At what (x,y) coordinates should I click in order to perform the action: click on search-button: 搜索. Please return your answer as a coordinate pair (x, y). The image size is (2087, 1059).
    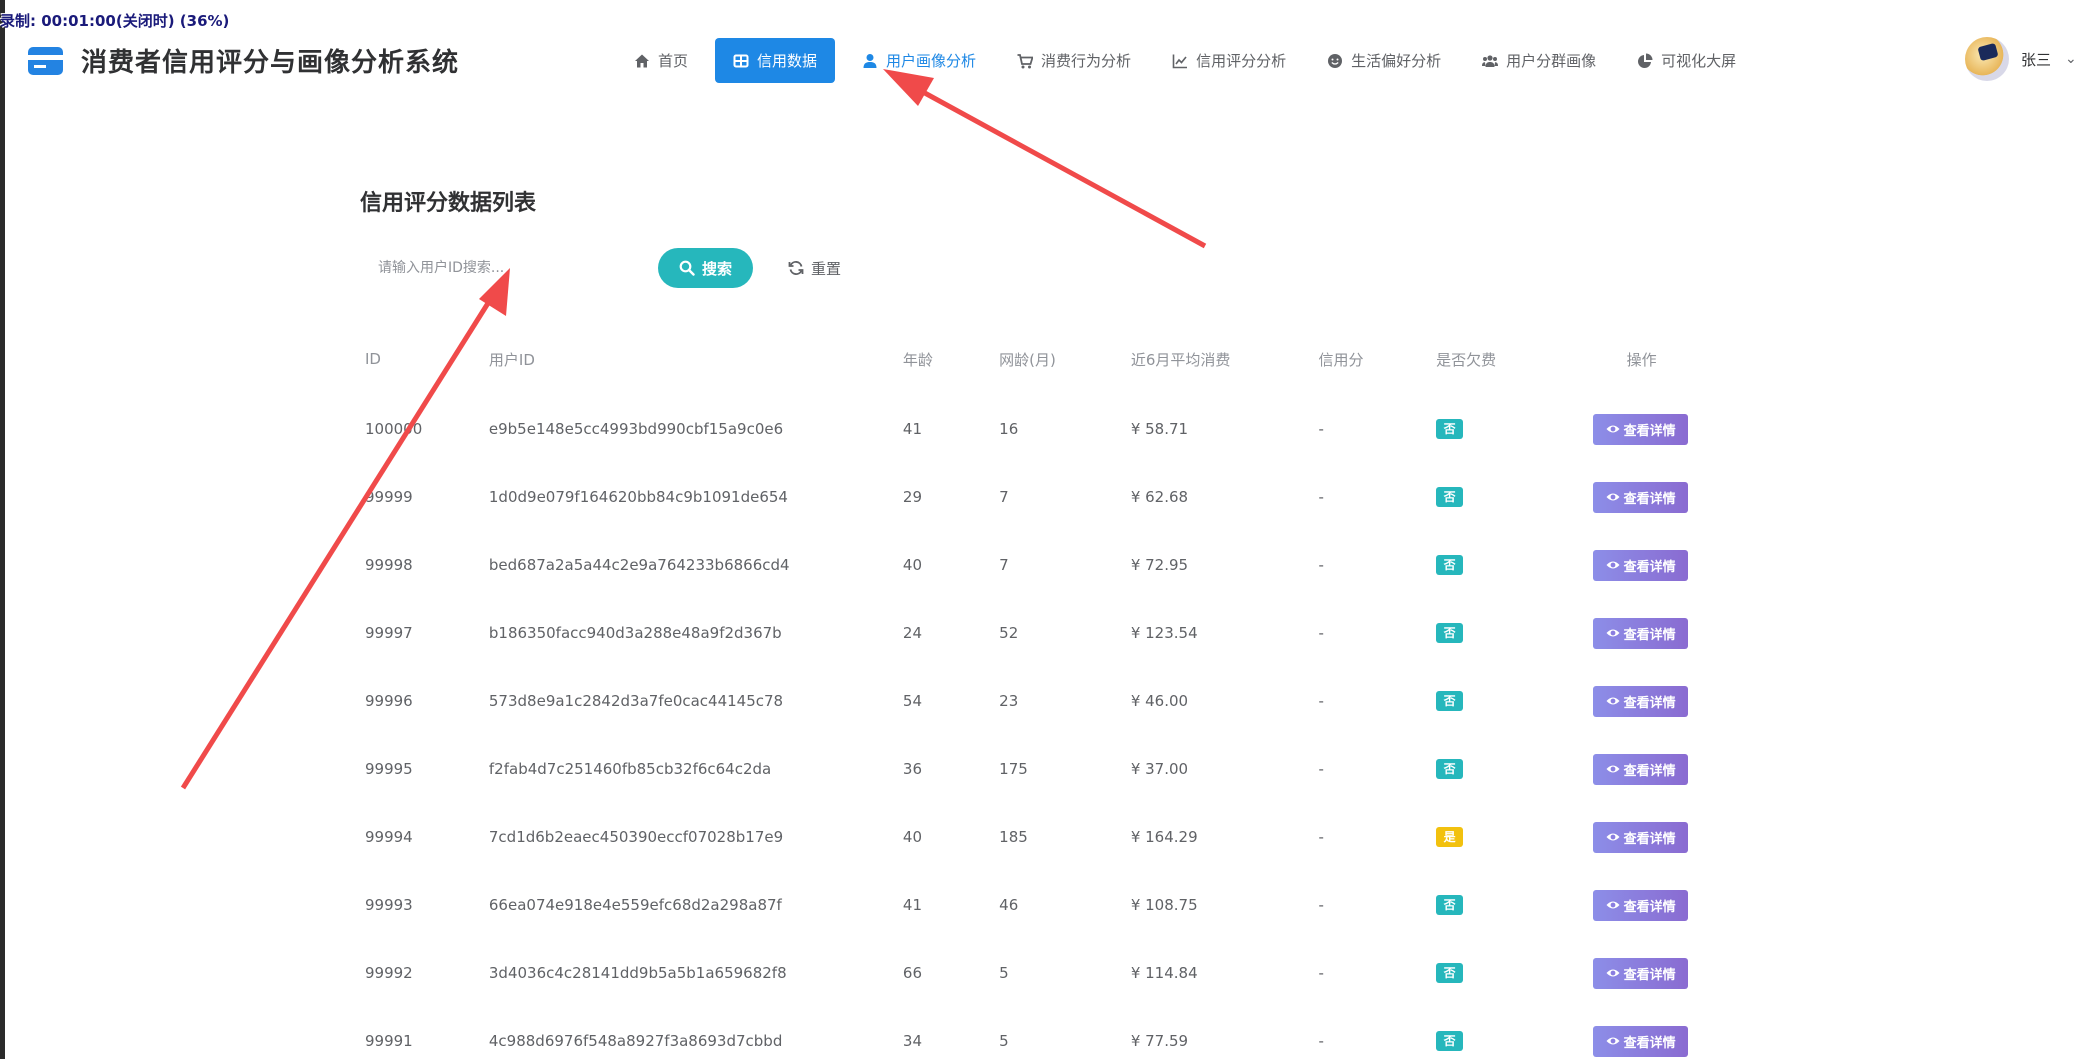
    Looking at the image, I should click on (705, 268).